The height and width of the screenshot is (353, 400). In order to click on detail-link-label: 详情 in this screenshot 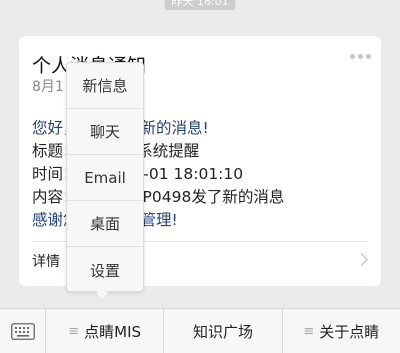, I will do `click(46, 261)`.